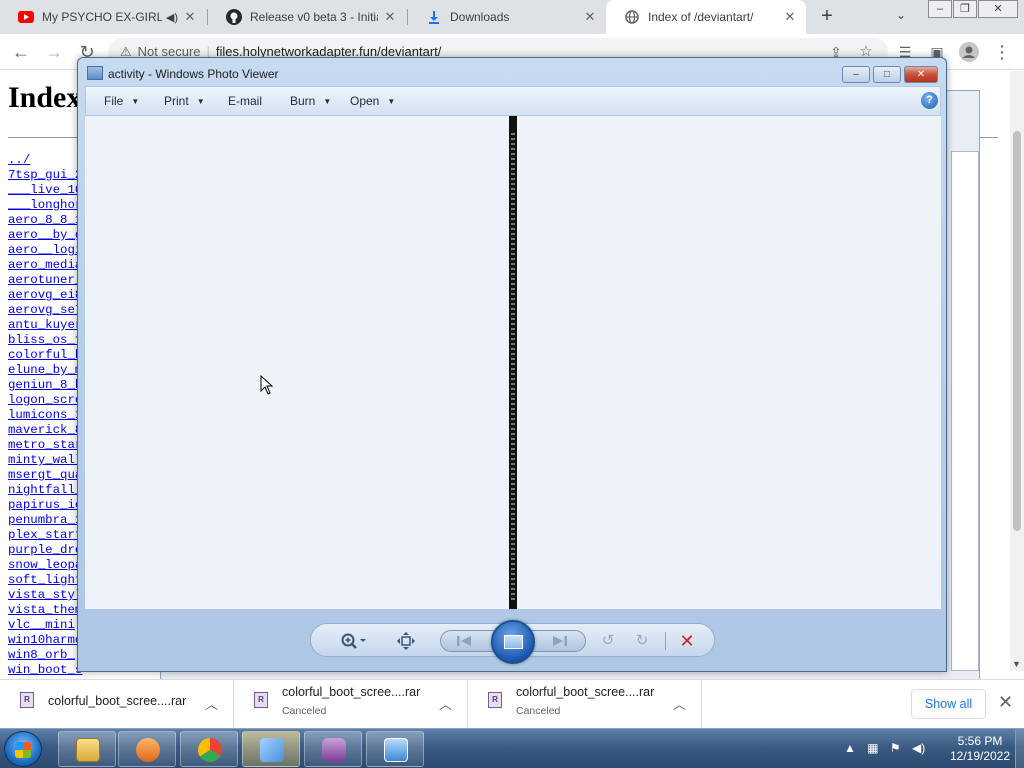 The image size is (1024, 768). What do you see at coordinates (45, 640) in the screenshot?
I see `file-link: win10harmo` at bounding box center [45, 640].